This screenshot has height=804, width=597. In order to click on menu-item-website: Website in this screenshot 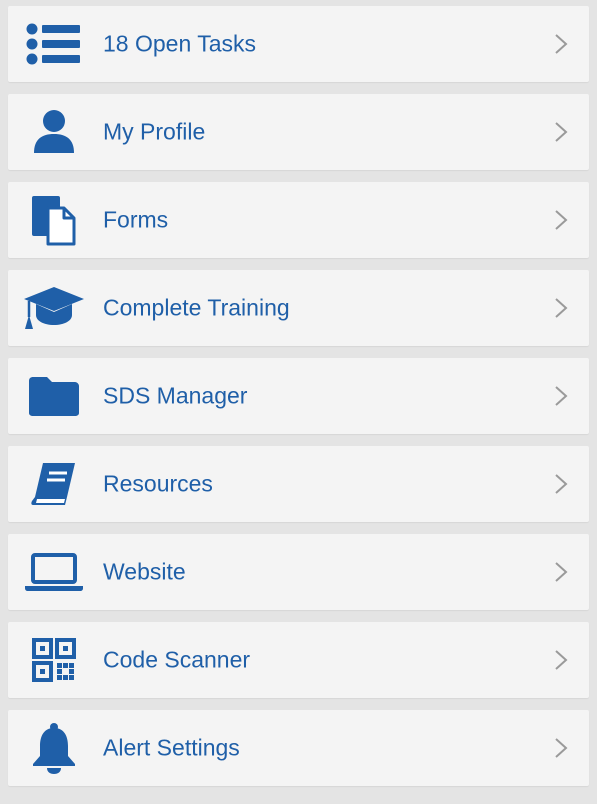, I will do `click(298, 572)`.